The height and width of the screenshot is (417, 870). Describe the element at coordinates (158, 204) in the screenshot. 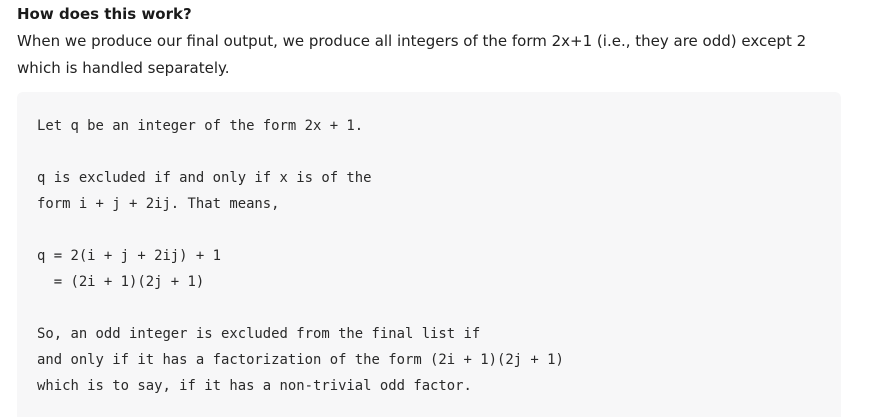

I see `code-line: form i + j + 2ij. That means,` at that location.